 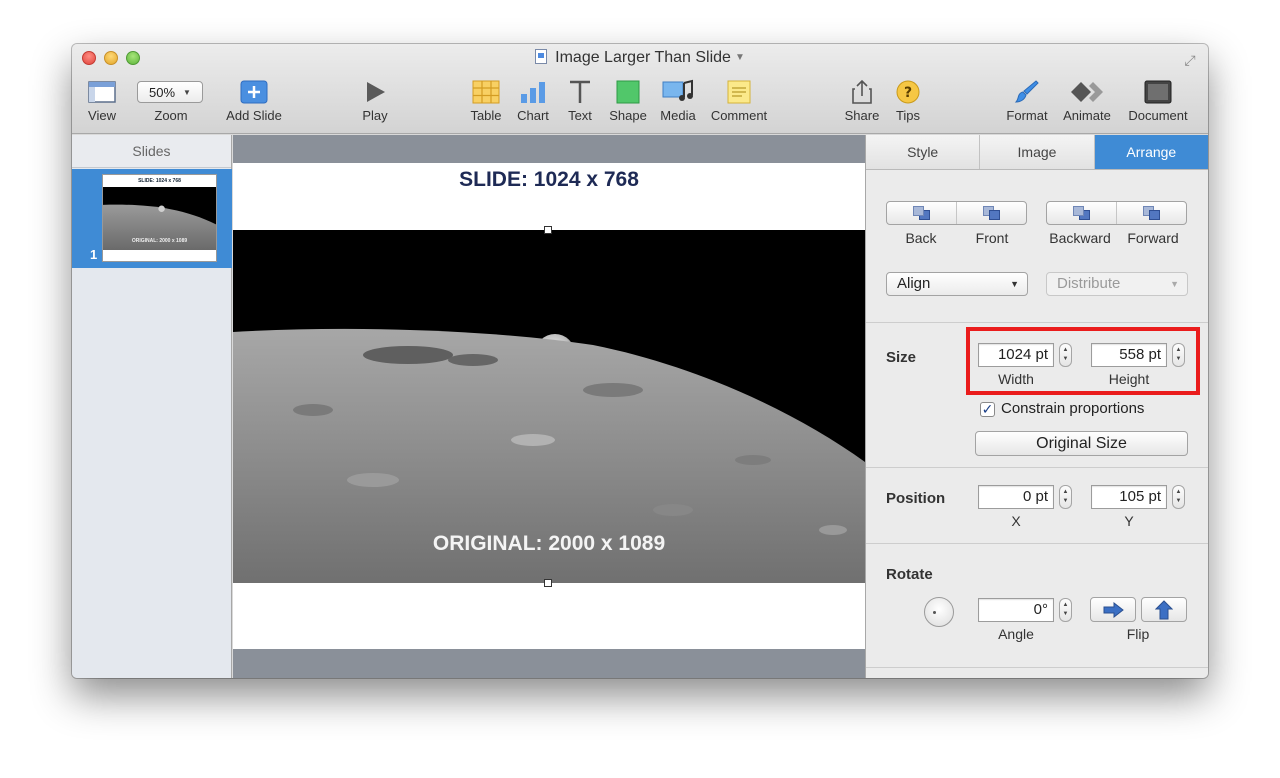 I want to click on slide-thumbnail-preview: SLIDE: 1024 x 768 ORIGINAL: 2000 x 1089, so click(x=159, y=218).